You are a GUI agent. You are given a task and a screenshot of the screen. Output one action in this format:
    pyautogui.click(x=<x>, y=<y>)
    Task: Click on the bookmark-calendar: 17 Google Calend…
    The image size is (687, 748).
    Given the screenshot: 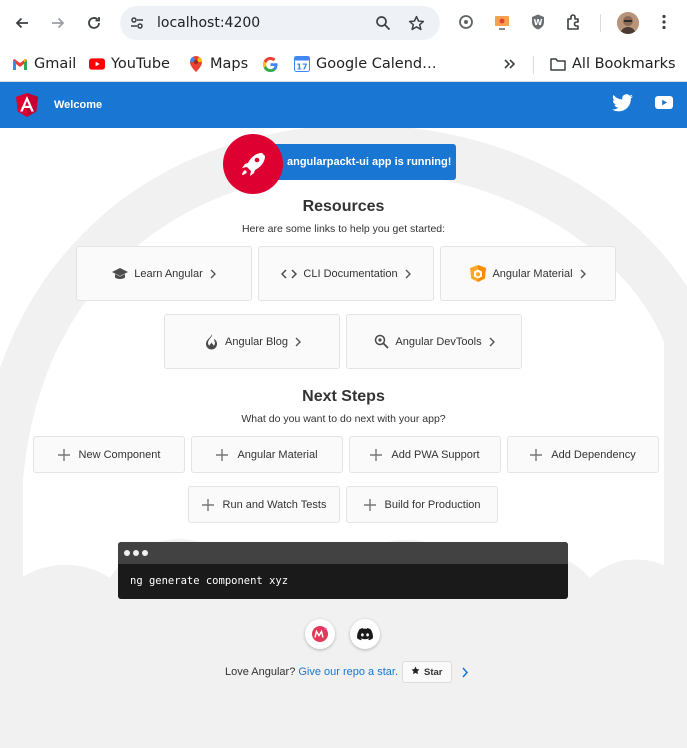 What is the action you would take?
    pyautogui.click(x=365, y=64)
    